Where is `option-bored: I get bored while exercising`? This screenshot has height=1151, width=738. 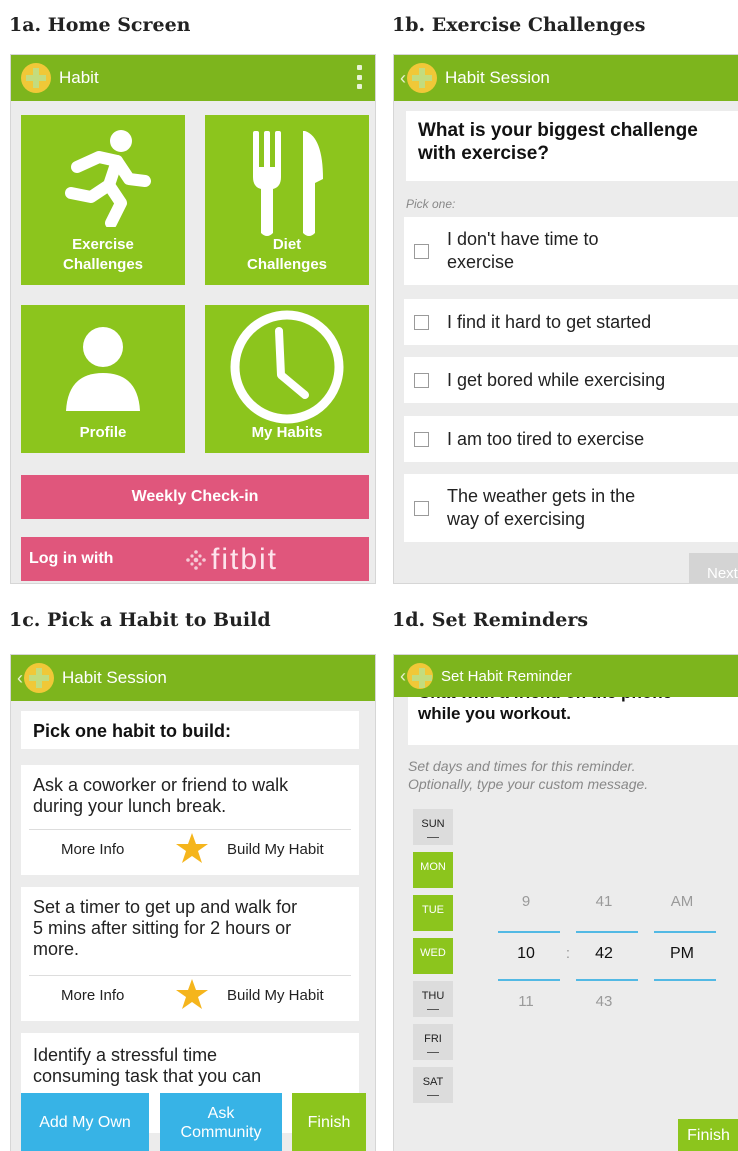 option-bored: I get bored while exercising is located at coordinates (571, 380).